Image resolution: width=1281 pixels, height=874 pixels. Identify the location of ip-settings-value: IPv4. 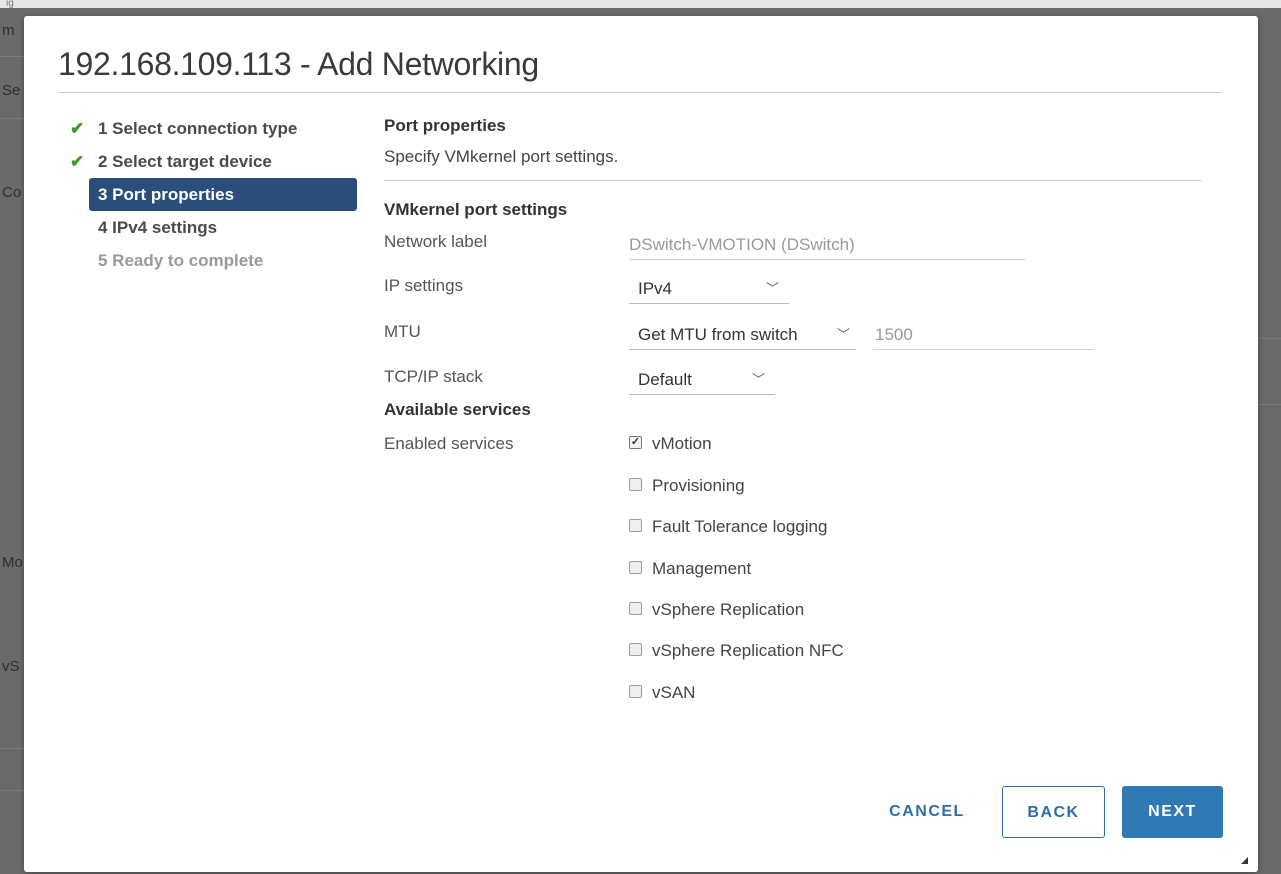
(655, 288).